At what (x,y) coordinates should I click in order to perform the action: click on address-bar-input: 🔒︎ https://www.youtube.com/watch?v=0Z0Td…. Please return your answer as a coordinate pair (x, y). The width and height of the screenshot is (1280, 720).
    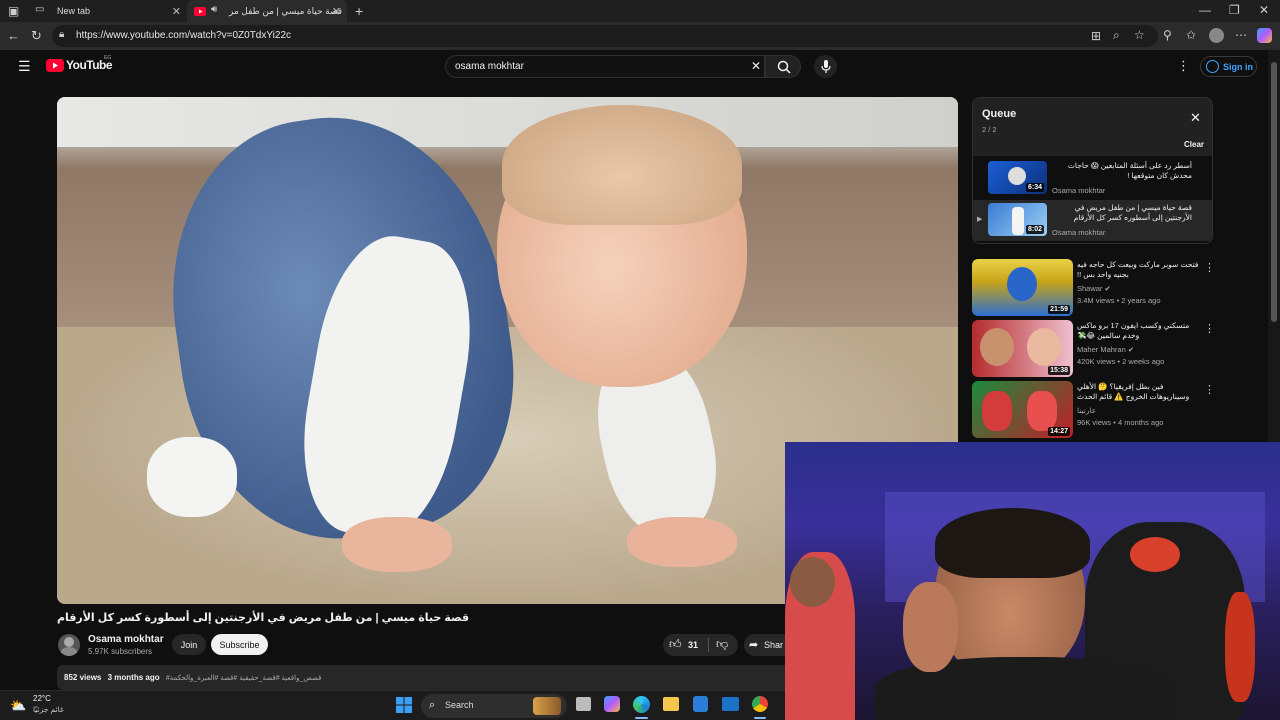
    Looking at the image, I should click on (605, 36).